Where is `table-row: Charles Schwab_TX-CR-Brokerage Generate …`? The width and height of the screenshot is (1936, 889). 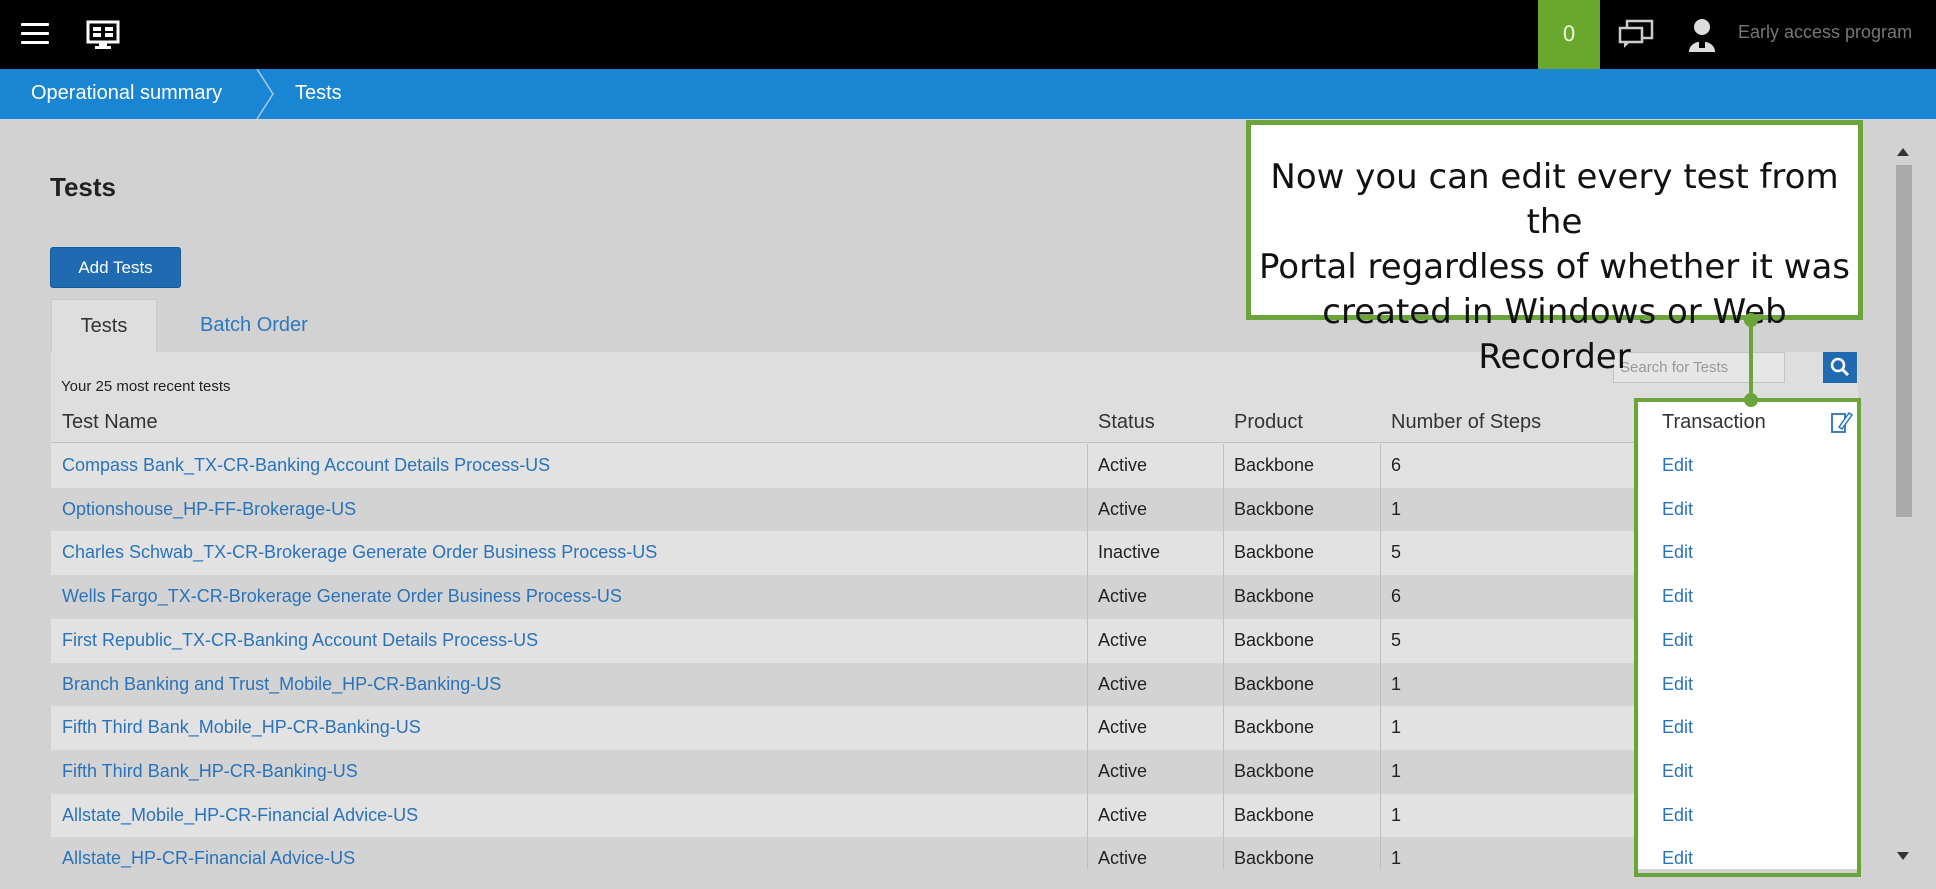
table-row: Charles Schwab_TX-CR-Brokerage Generate … is located at coordinates (954, 553).